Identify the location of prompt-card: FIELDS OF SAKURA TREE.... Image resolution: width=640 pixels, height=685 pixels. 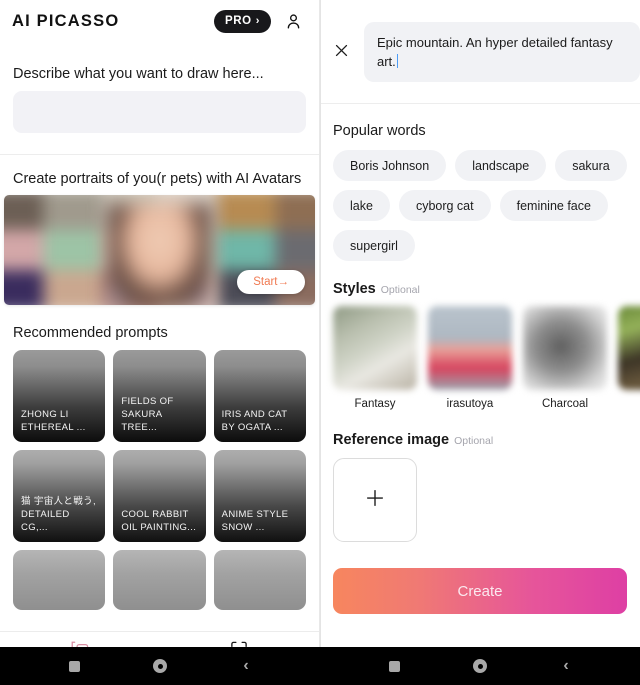
(159, 396).